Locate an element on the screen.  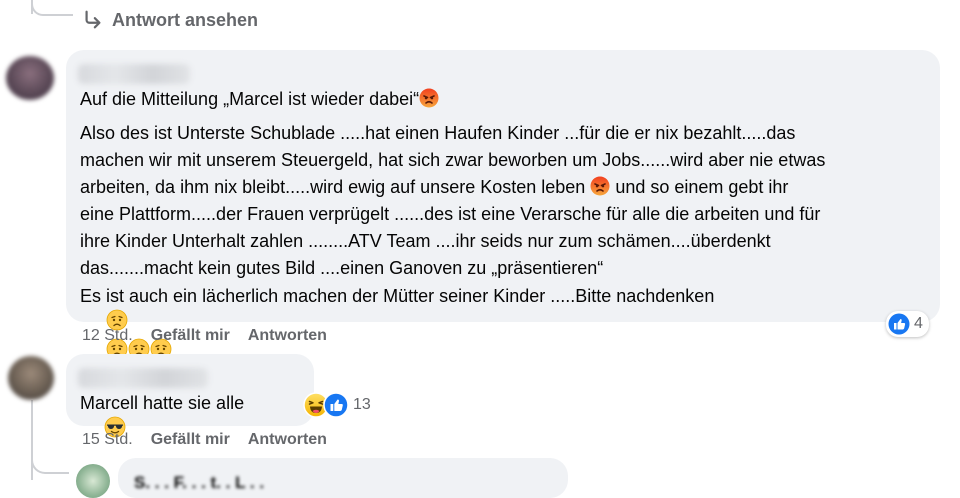
view-replies-link: Antwort ansehen is located at coordinates (170, 20).